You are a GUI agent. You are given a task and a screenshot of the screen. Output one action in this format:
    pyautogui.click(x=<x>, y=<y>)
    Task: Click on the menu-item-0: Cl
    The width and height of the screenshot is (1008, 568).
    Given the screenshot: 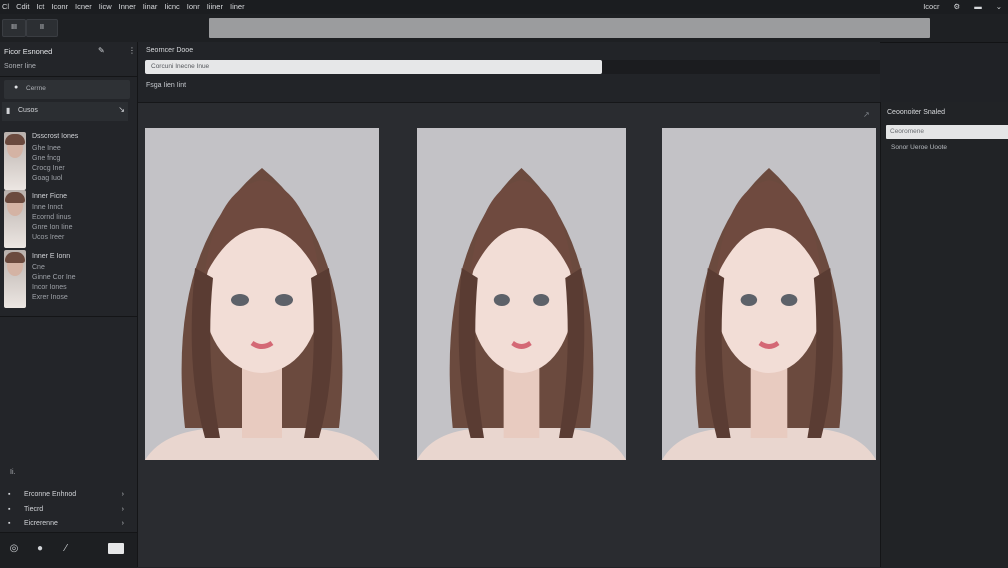 What is the action you would take?
    pyautogui.click(x=5, y=6)
    